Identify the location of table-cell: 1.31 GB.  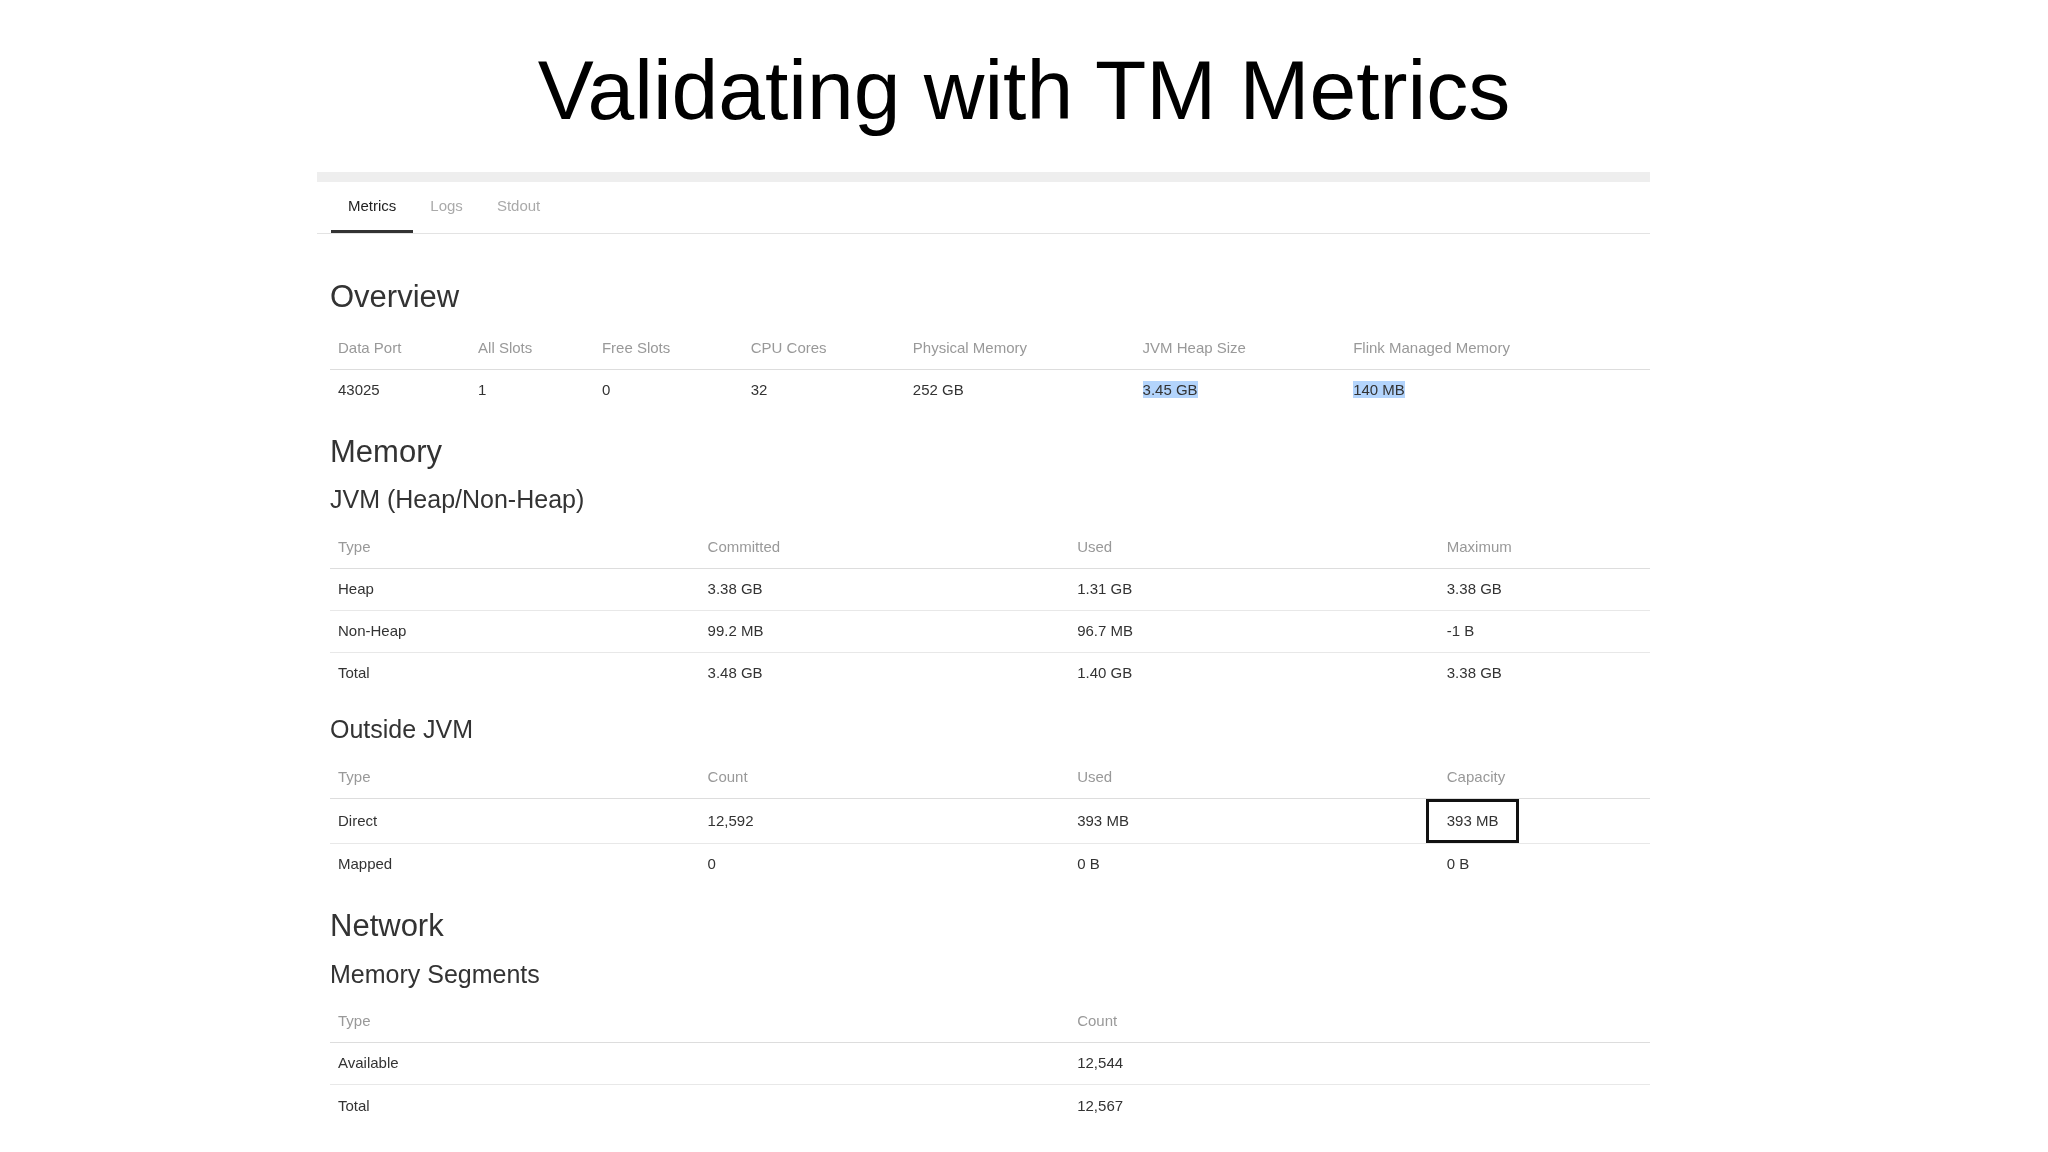
(1105, 589).